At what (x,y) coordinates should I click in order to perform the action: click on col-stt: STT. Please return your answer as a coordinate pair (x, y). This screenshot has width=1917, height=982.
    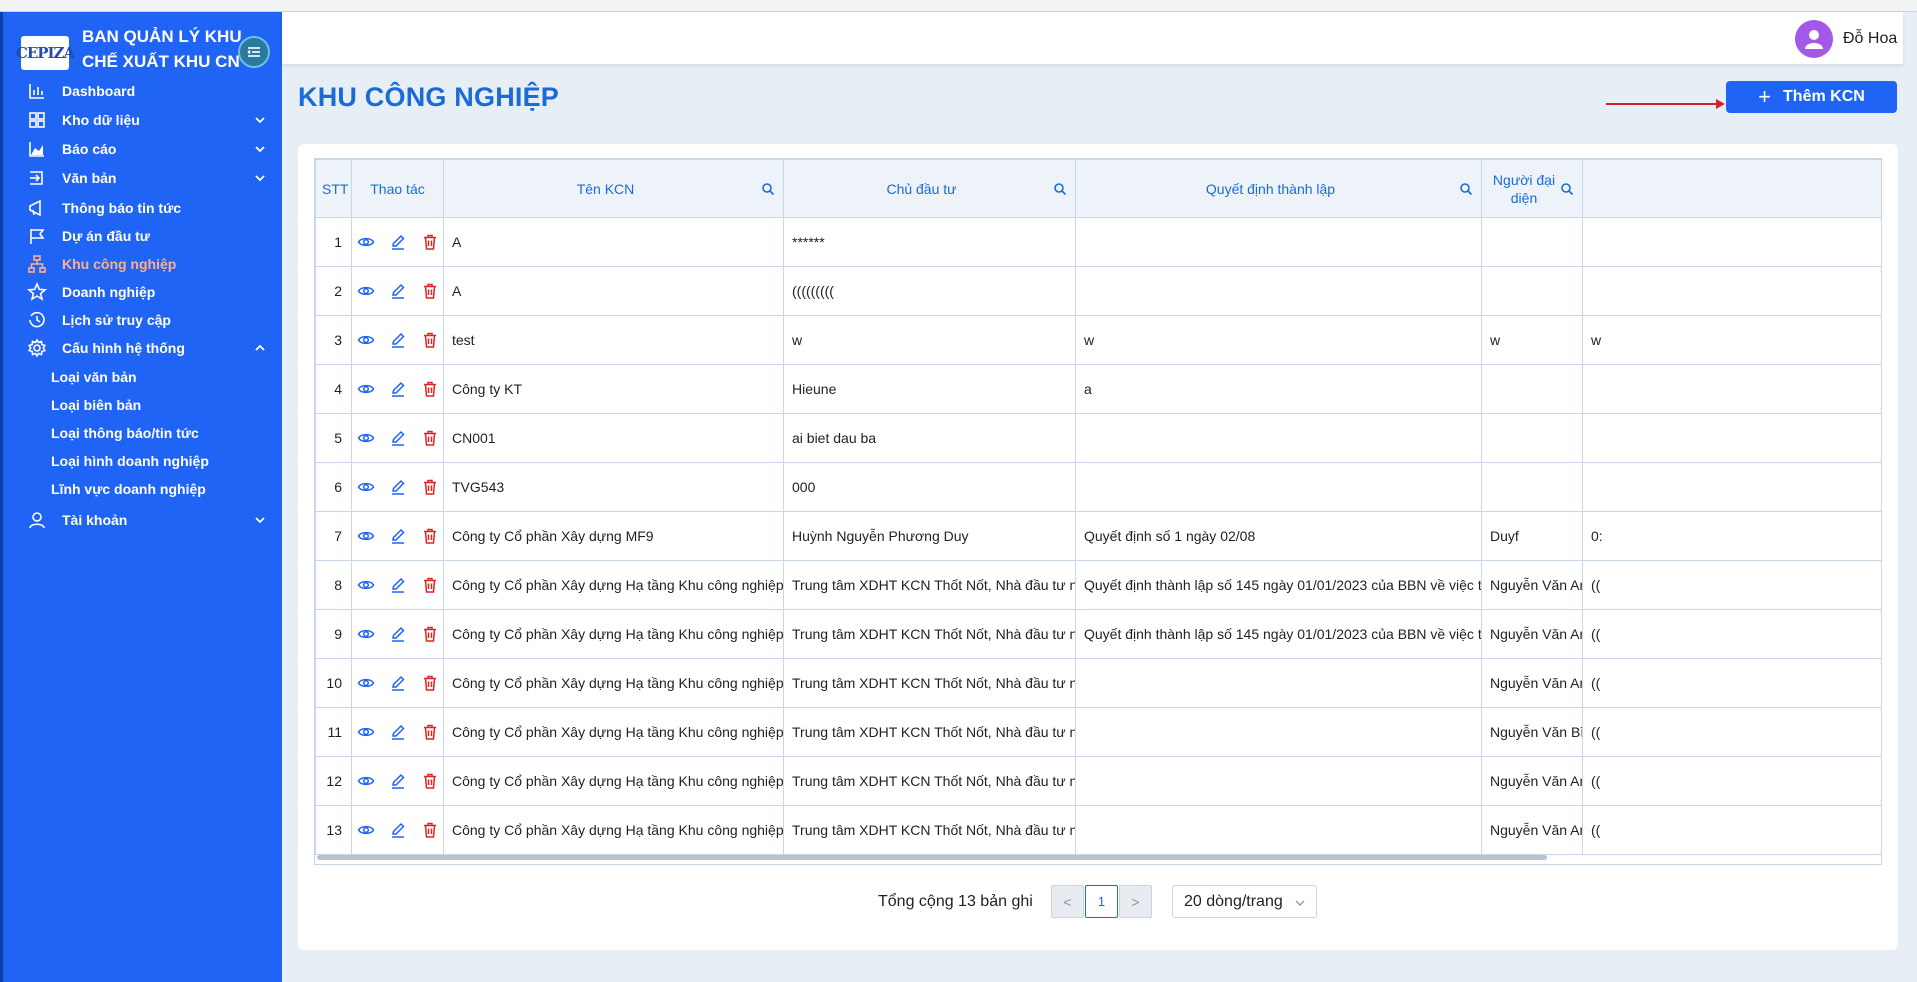
    Looking at the image, I should click on (333, 188).